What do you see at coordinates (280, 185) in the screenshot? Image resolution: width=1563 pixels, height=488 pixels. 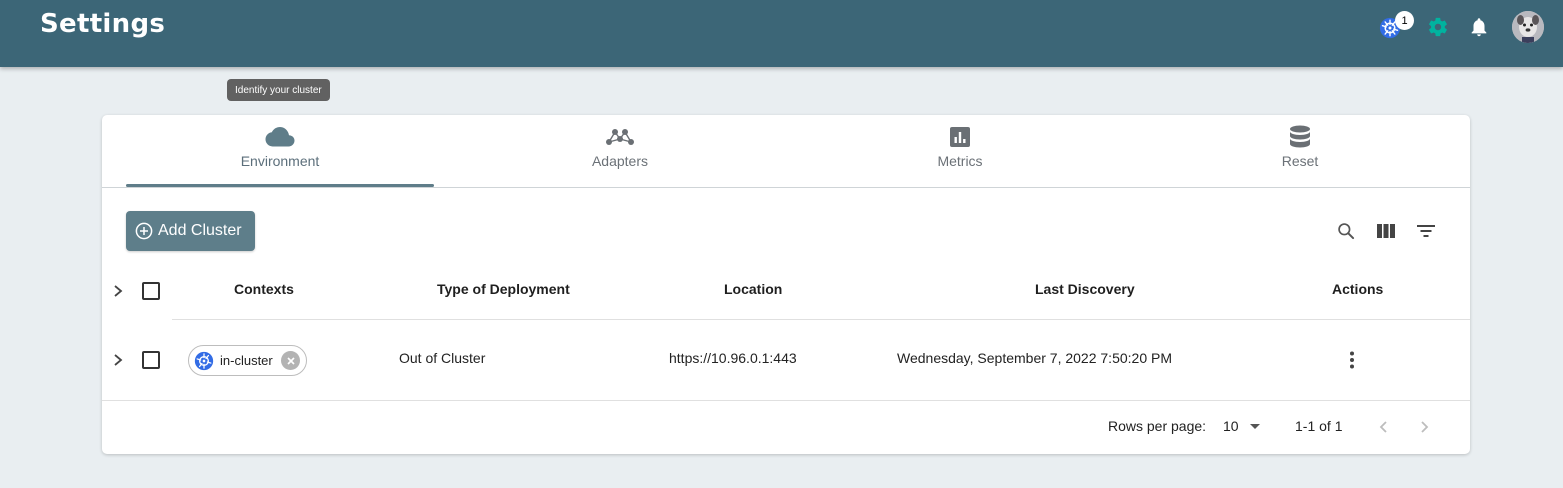 I see `active-tab-indicator` at bounding box center [280, 185].